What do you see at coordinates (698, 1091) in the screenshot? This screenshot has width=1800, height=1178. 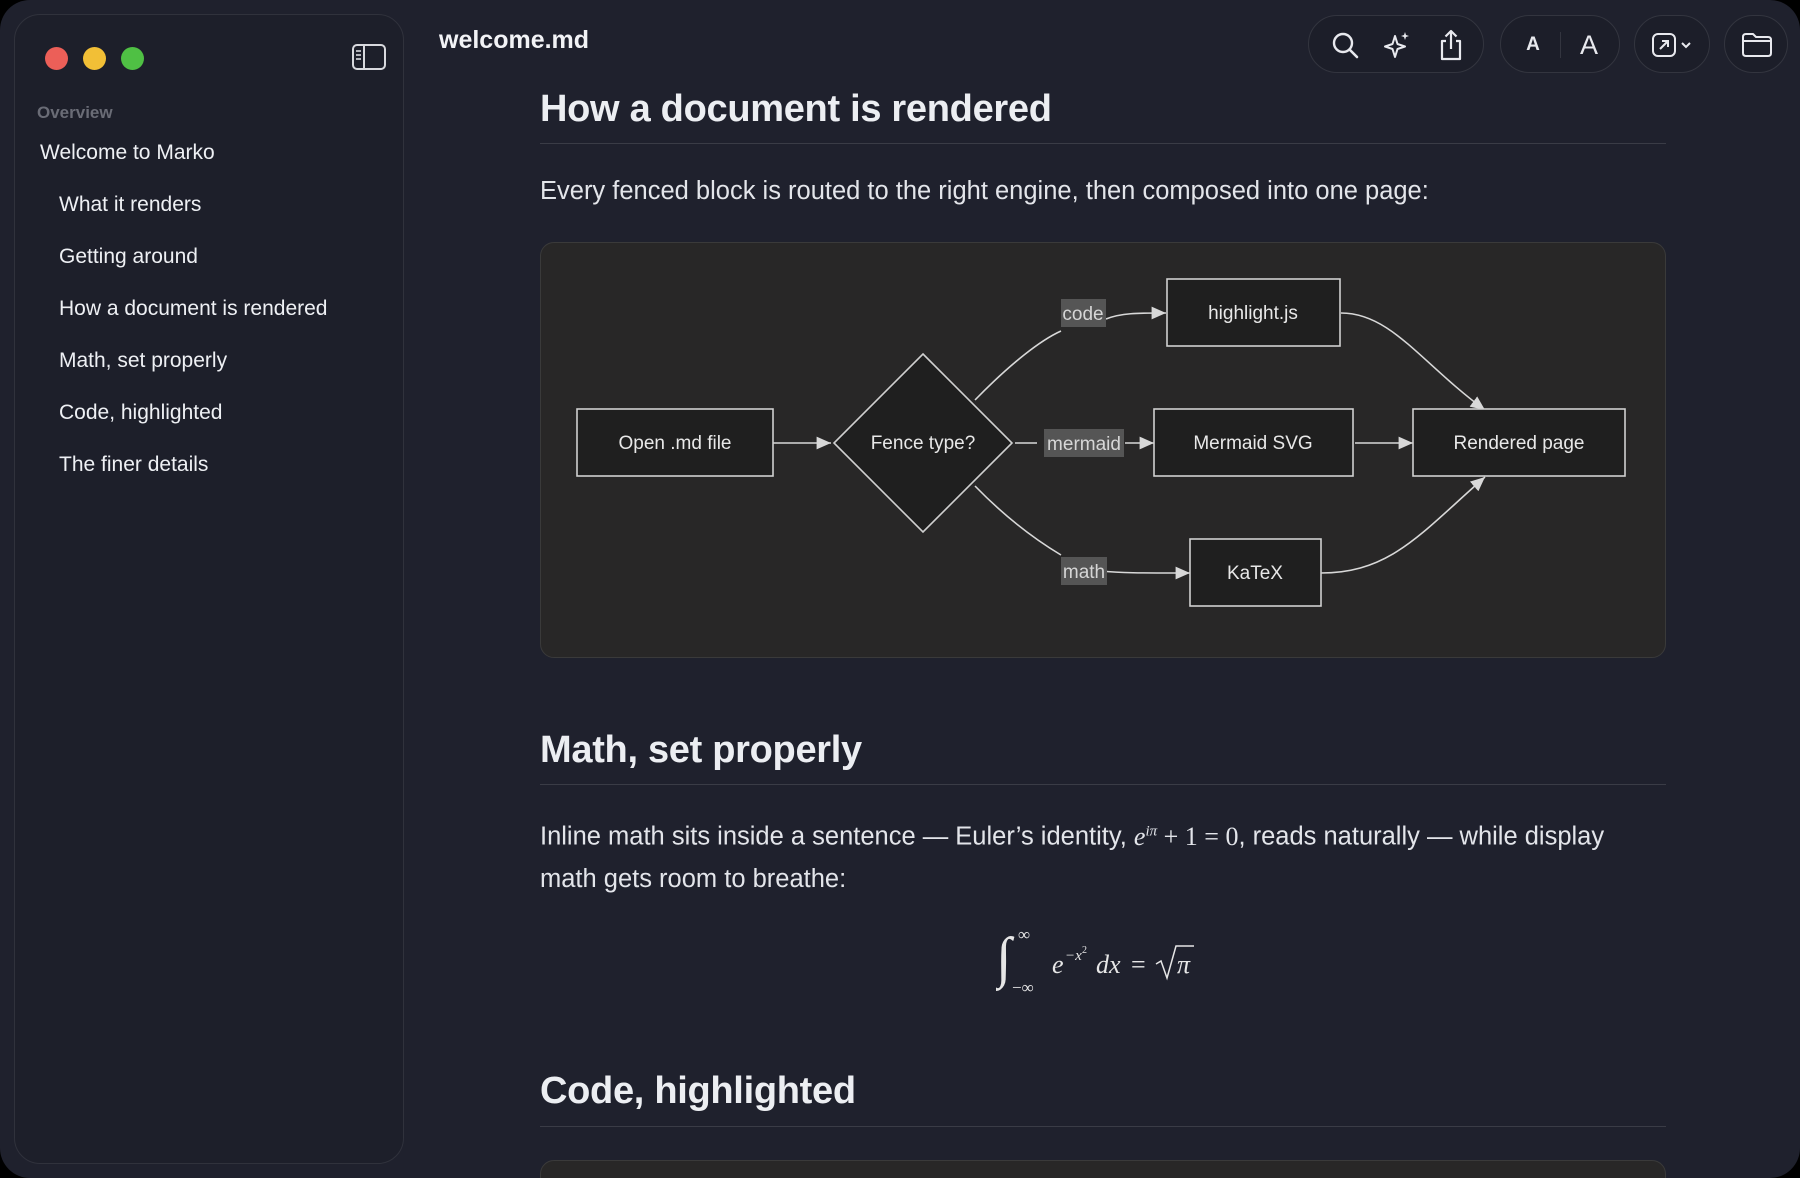 I see `heading-code: Code, highlighted` at bounding box center [698, 1091].